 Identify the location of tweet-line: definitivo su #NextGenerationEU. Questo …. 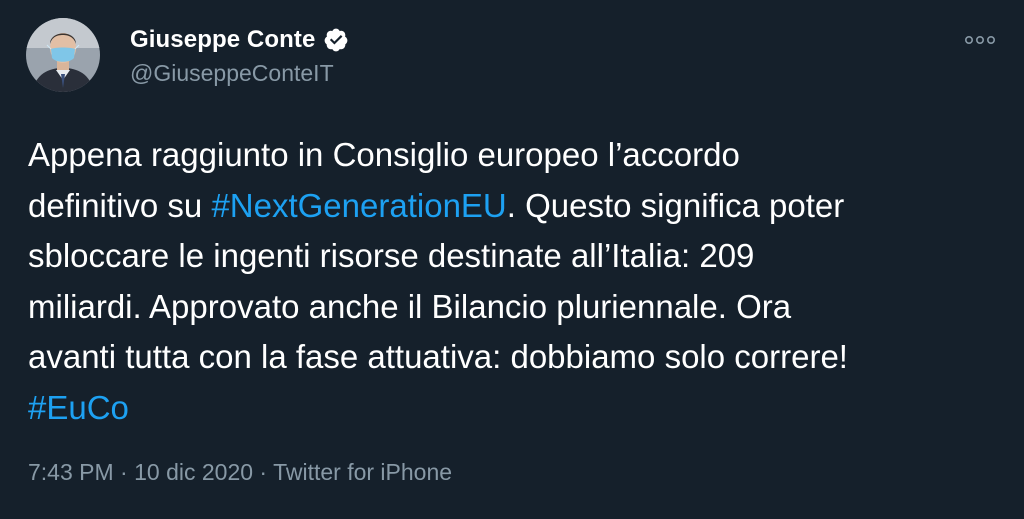
(515, 206).